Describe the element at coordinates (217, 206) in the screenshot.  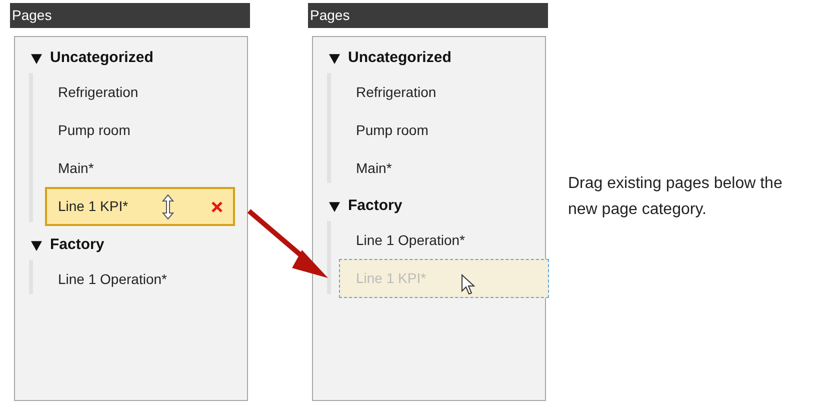
I see `close-icon` at that location.